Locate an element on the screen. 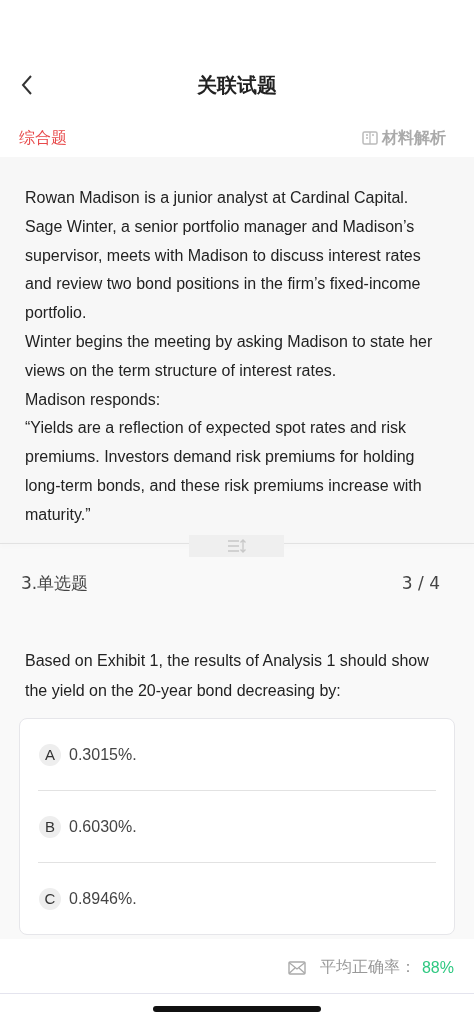  material-paragraph: Winter begins the meeting by asking Madison to state her views on the term structure of interest rates. is located at coordinates (229, 356).